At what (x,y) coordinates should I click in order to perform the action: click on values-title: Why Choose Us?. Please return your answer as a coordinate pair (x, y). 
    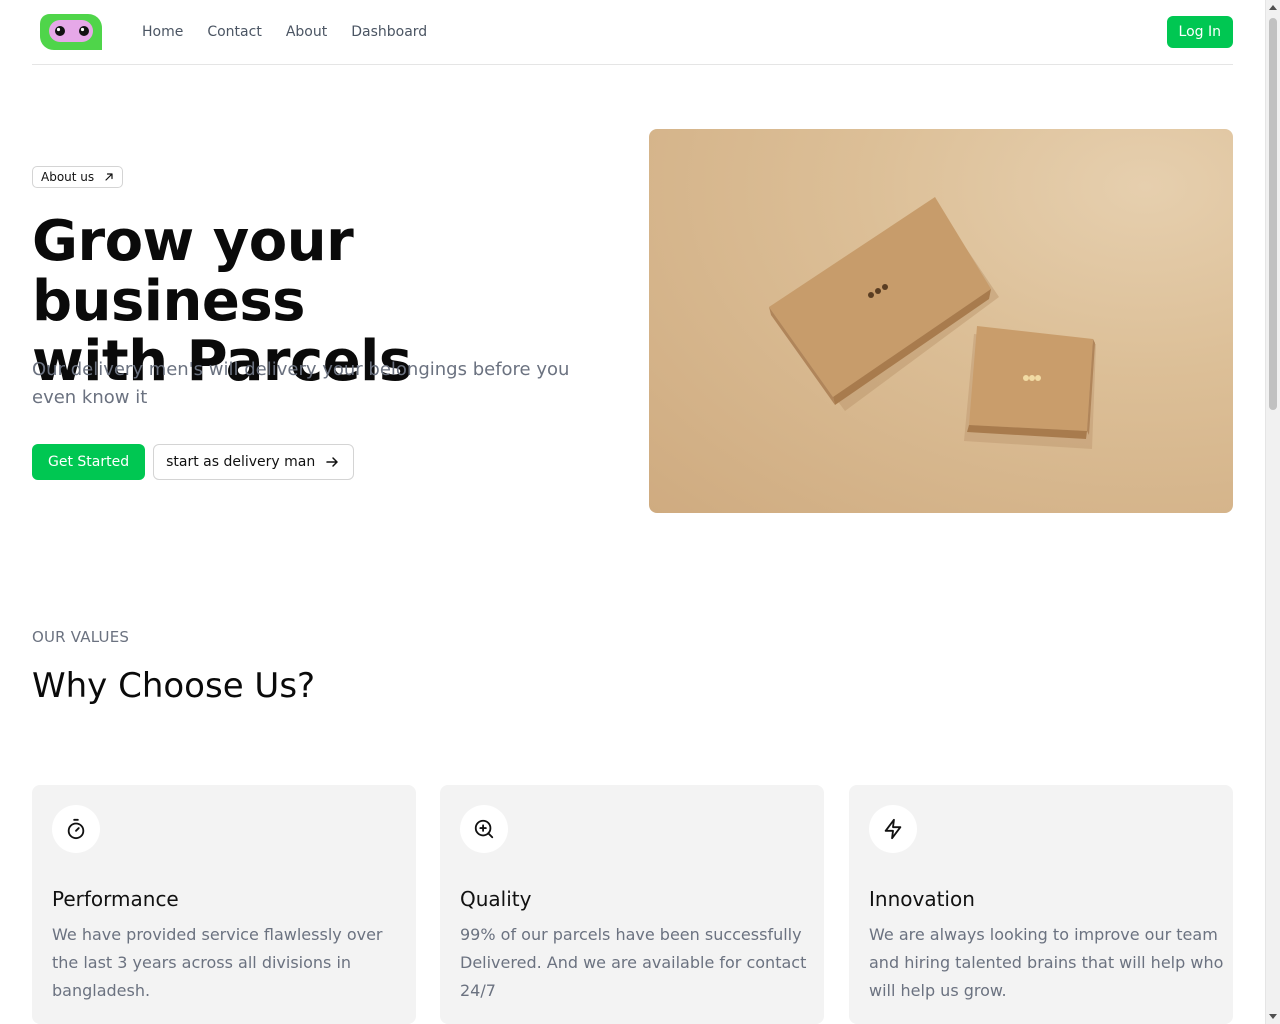
    Looking at the image, I should click on (174, 686).